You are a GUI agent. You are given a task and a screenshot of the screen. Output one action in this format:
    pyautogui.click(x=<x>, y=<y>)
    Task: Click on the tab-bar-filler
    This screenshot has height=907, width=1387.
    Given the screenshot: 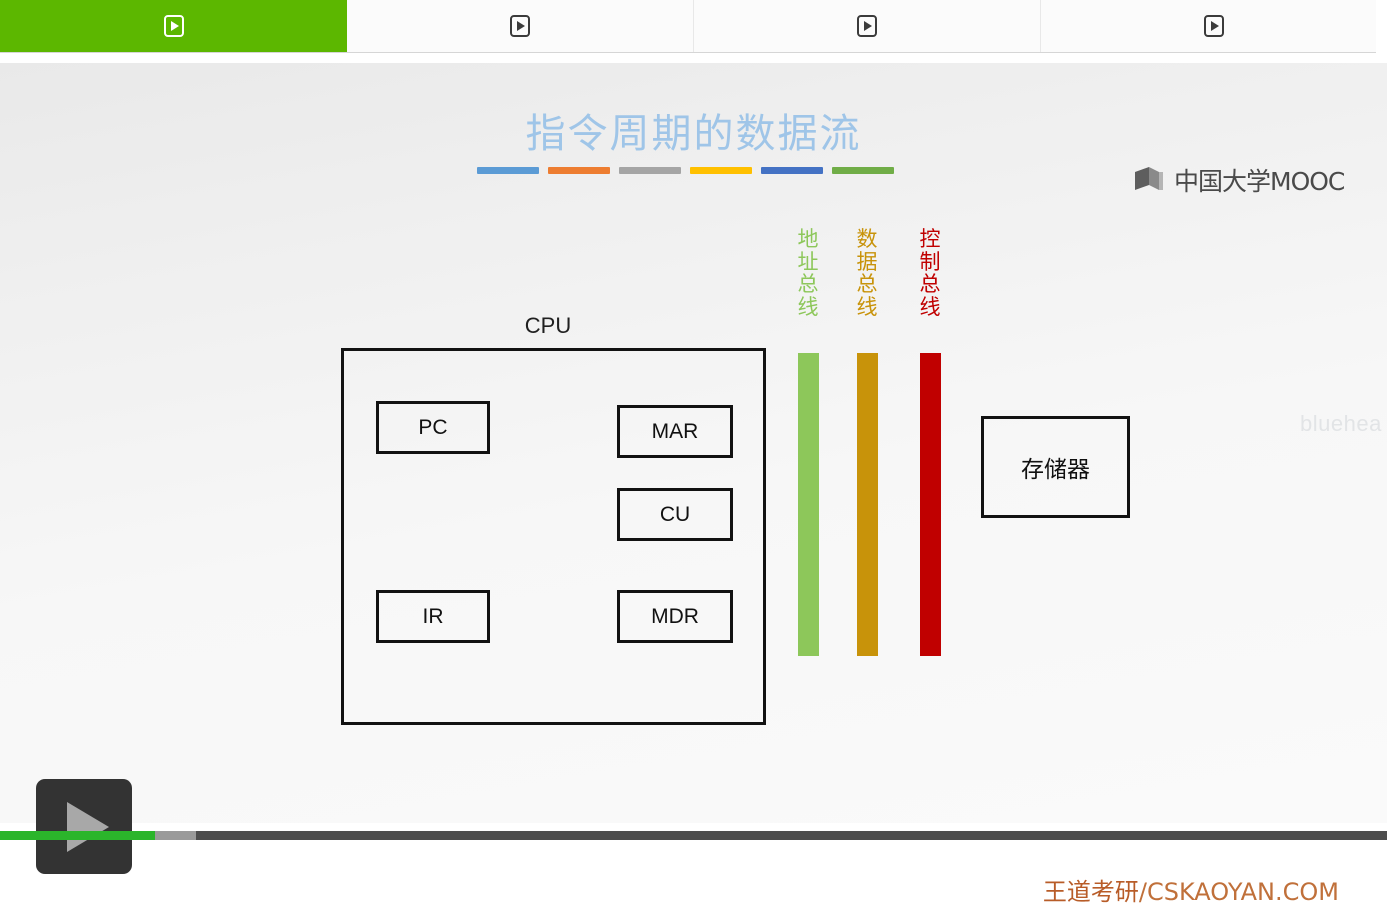 What is the action you would take?
    pyautogui.click(x=1381, y=26)
    